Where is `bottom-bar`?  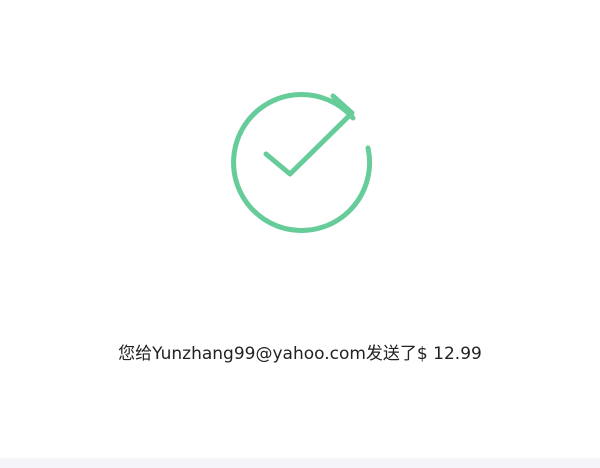
bottom-bar is located at coordinates (300, 463).